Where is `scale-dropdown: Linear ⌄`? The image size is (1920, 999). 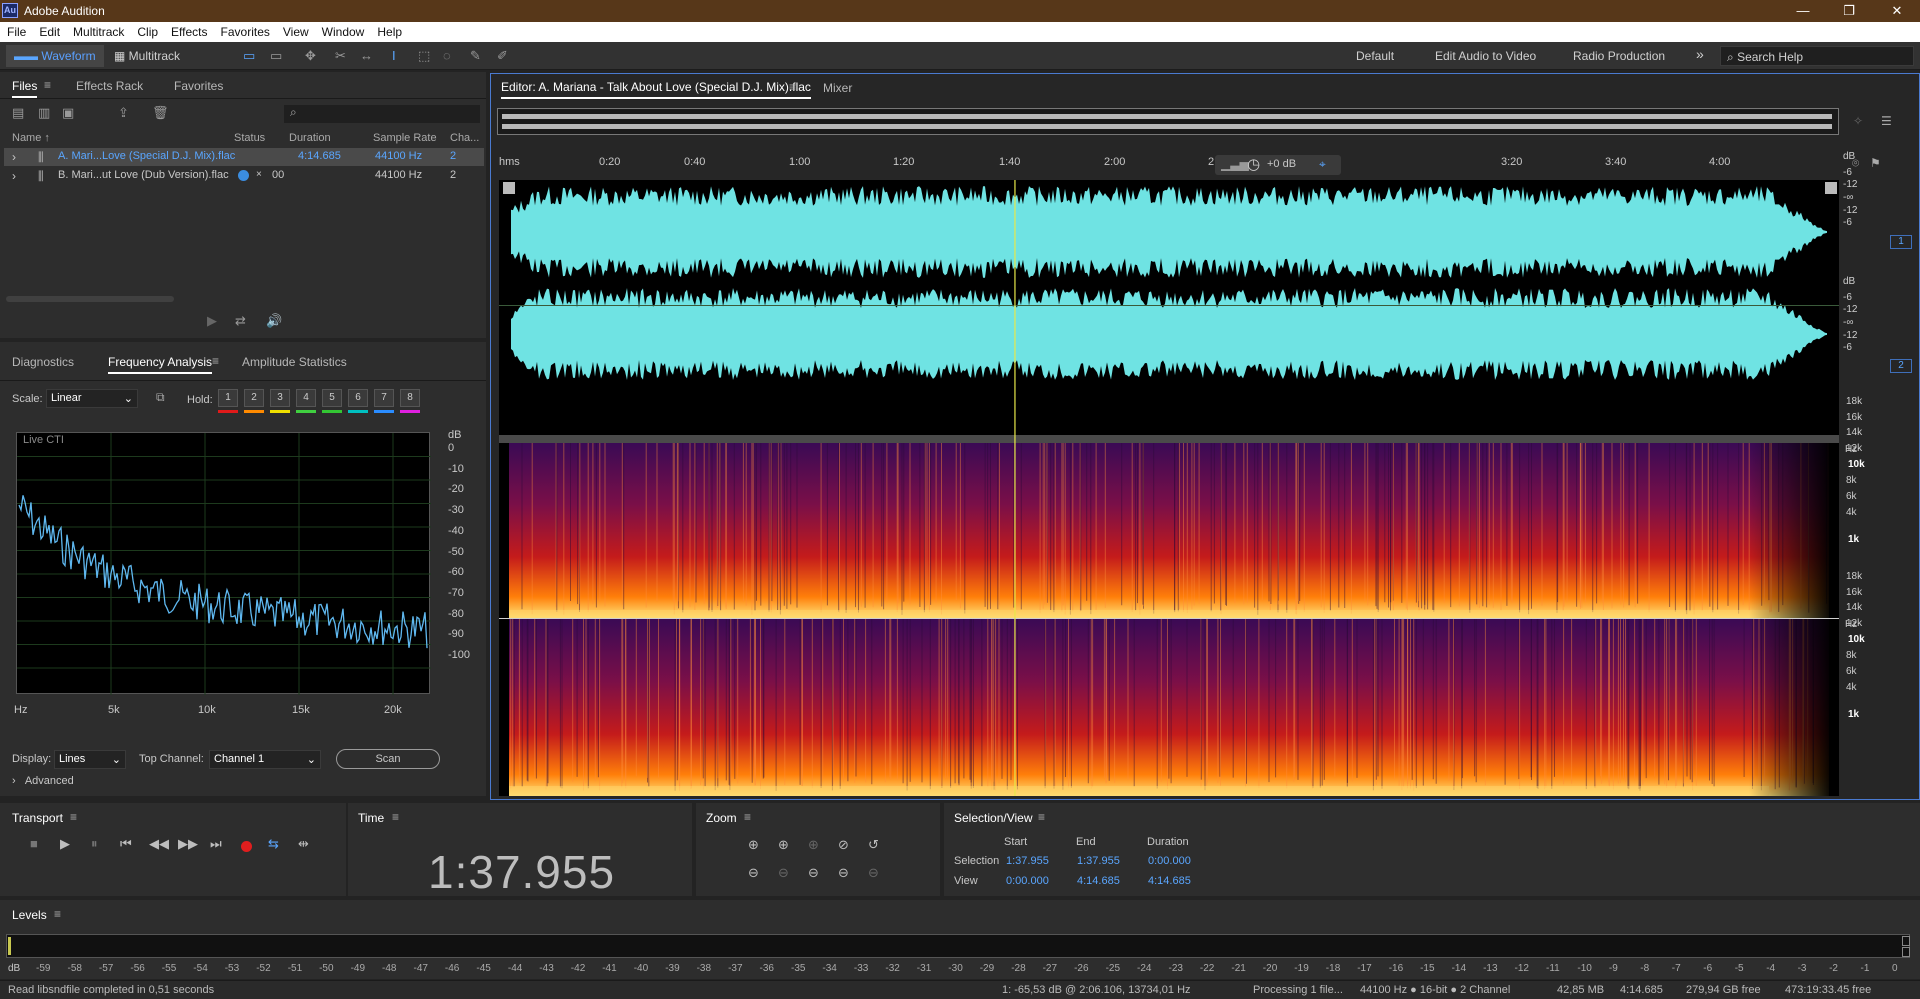
scale-dropdown: Linear ⌄ is located at coordinates (92, 398).